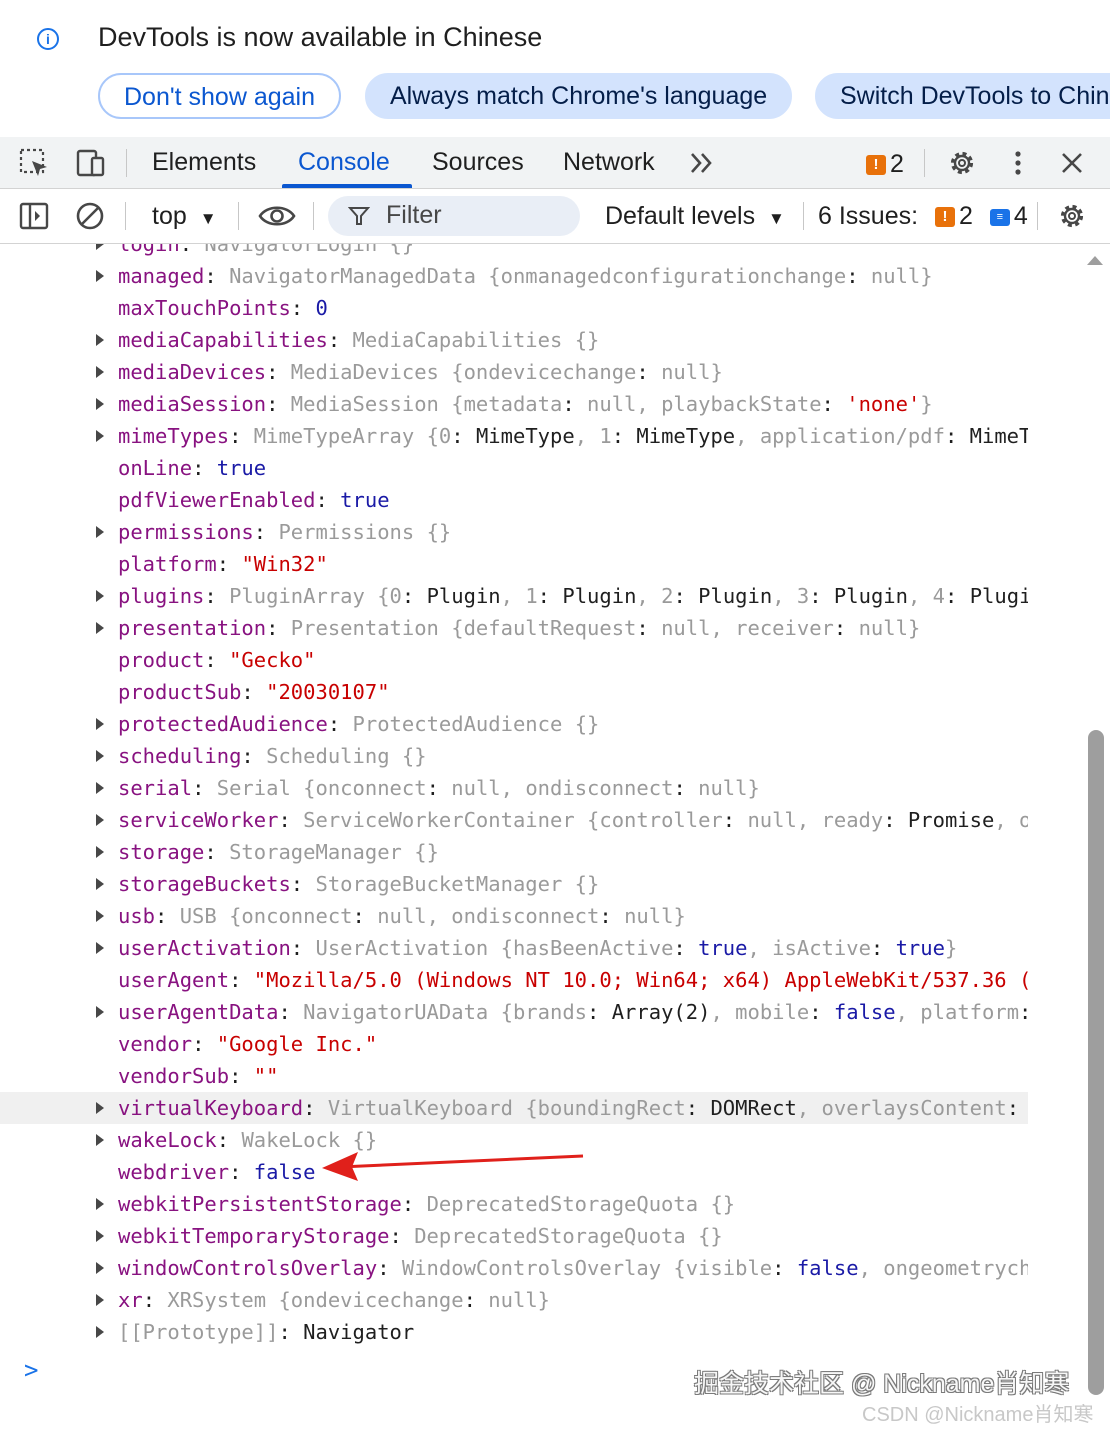 The width and height of the screenshot is (1110, 1430). Describe the element at coordinates (514, 340) in the screenshot. I see `console-property-row: mediaCapabilities: MediaCapabilities {}` at that location.